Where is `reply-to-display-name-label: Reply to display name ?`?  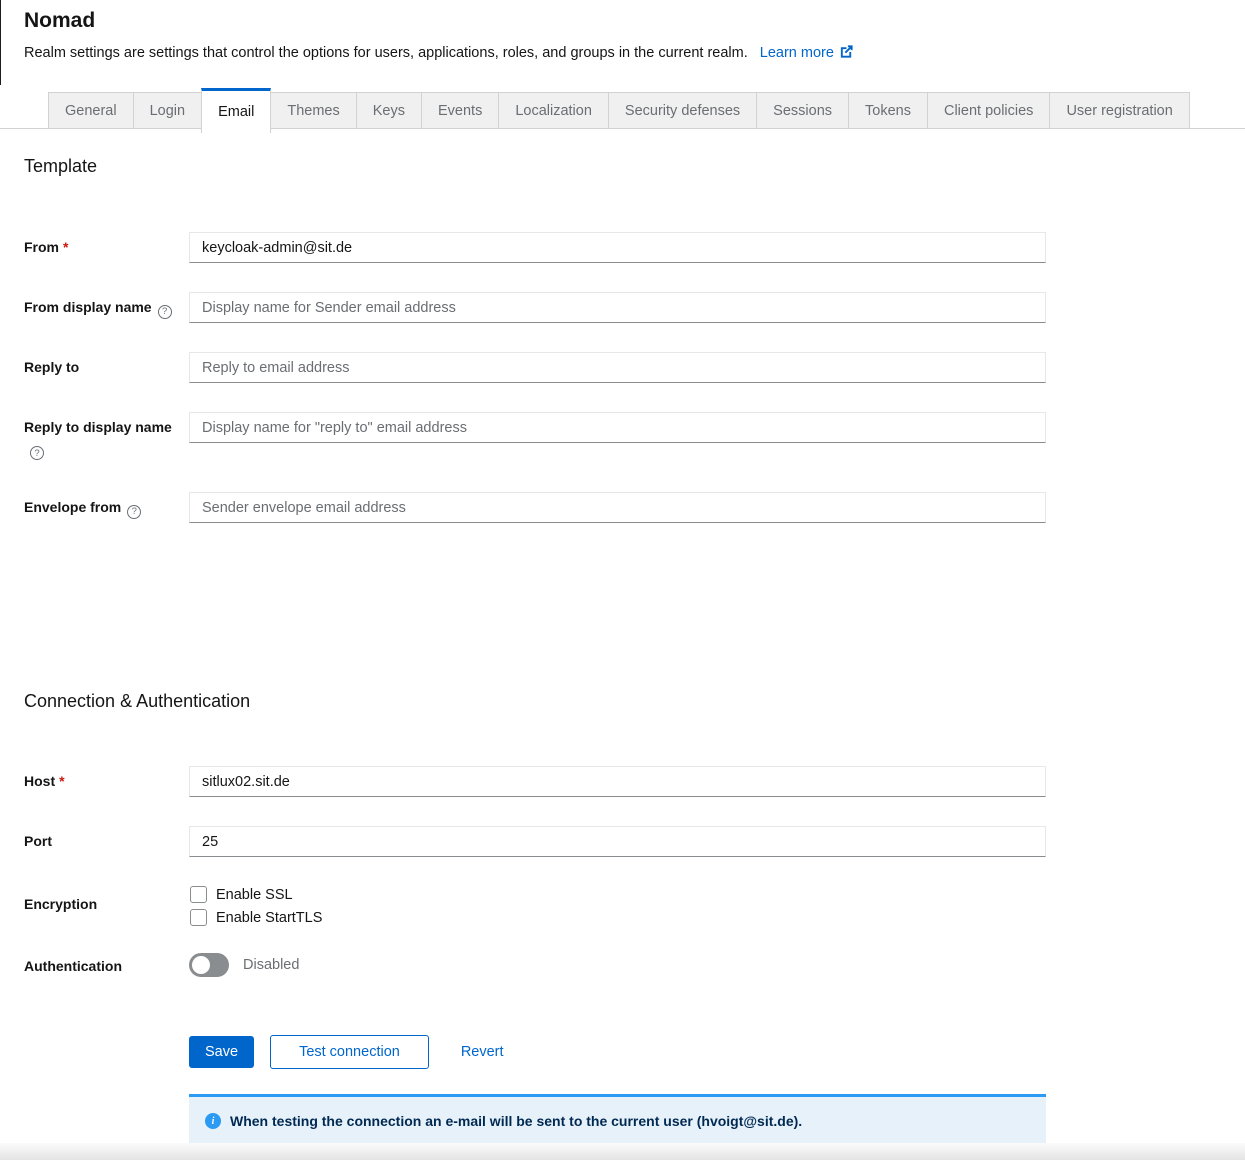
reply-to-display-name-label: Reply to display name ? is located at coordinates (106, 436).